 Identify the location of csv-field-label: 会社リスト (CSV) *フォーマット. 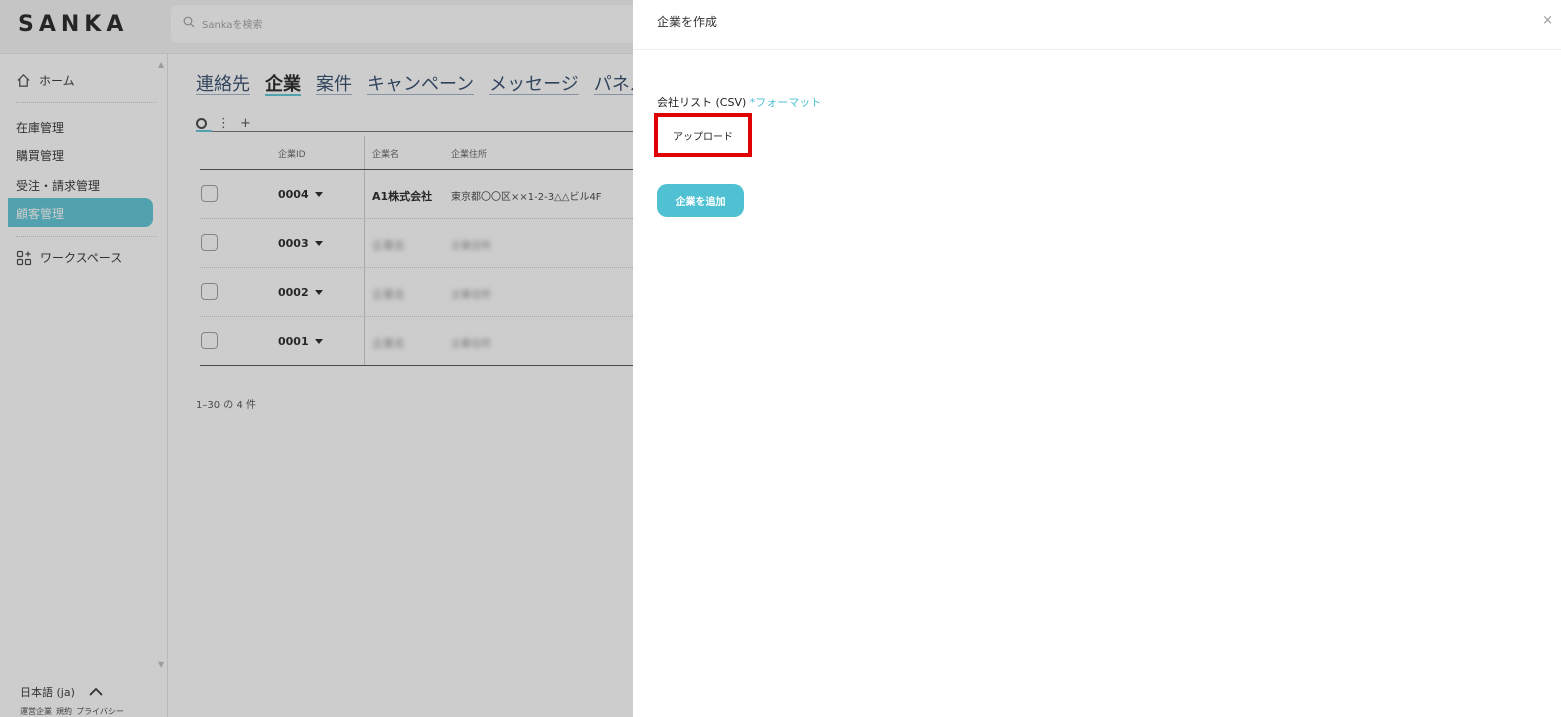
(739, 102).